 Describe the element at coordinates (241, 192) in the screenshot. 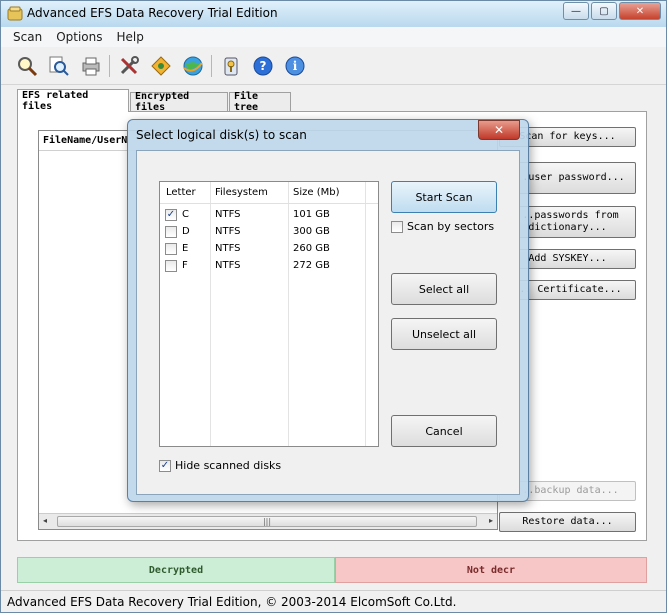

I see `column-filesystem: Filesystem` at that location.